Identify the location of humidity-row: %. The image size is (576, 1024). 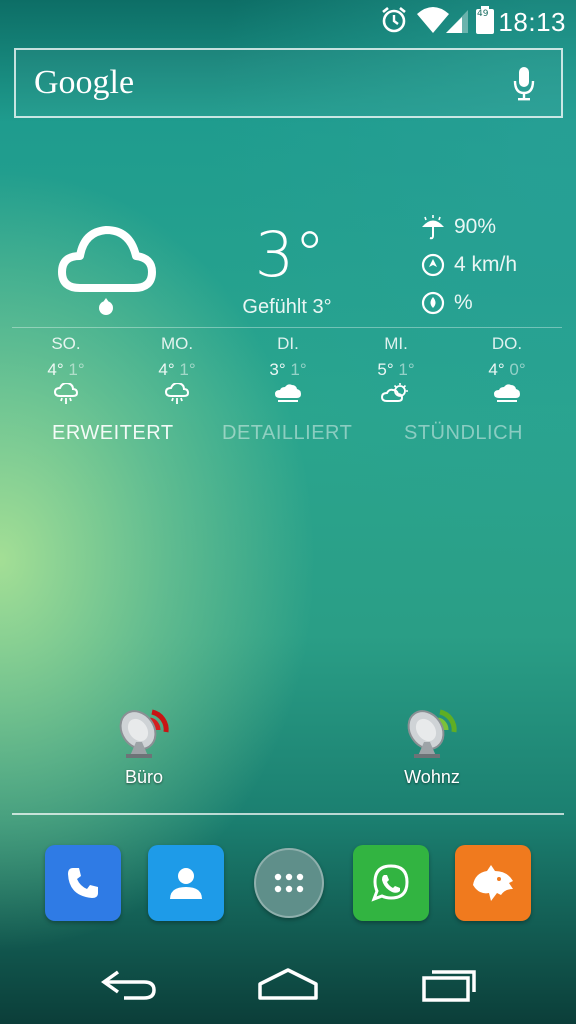
(446, 303).